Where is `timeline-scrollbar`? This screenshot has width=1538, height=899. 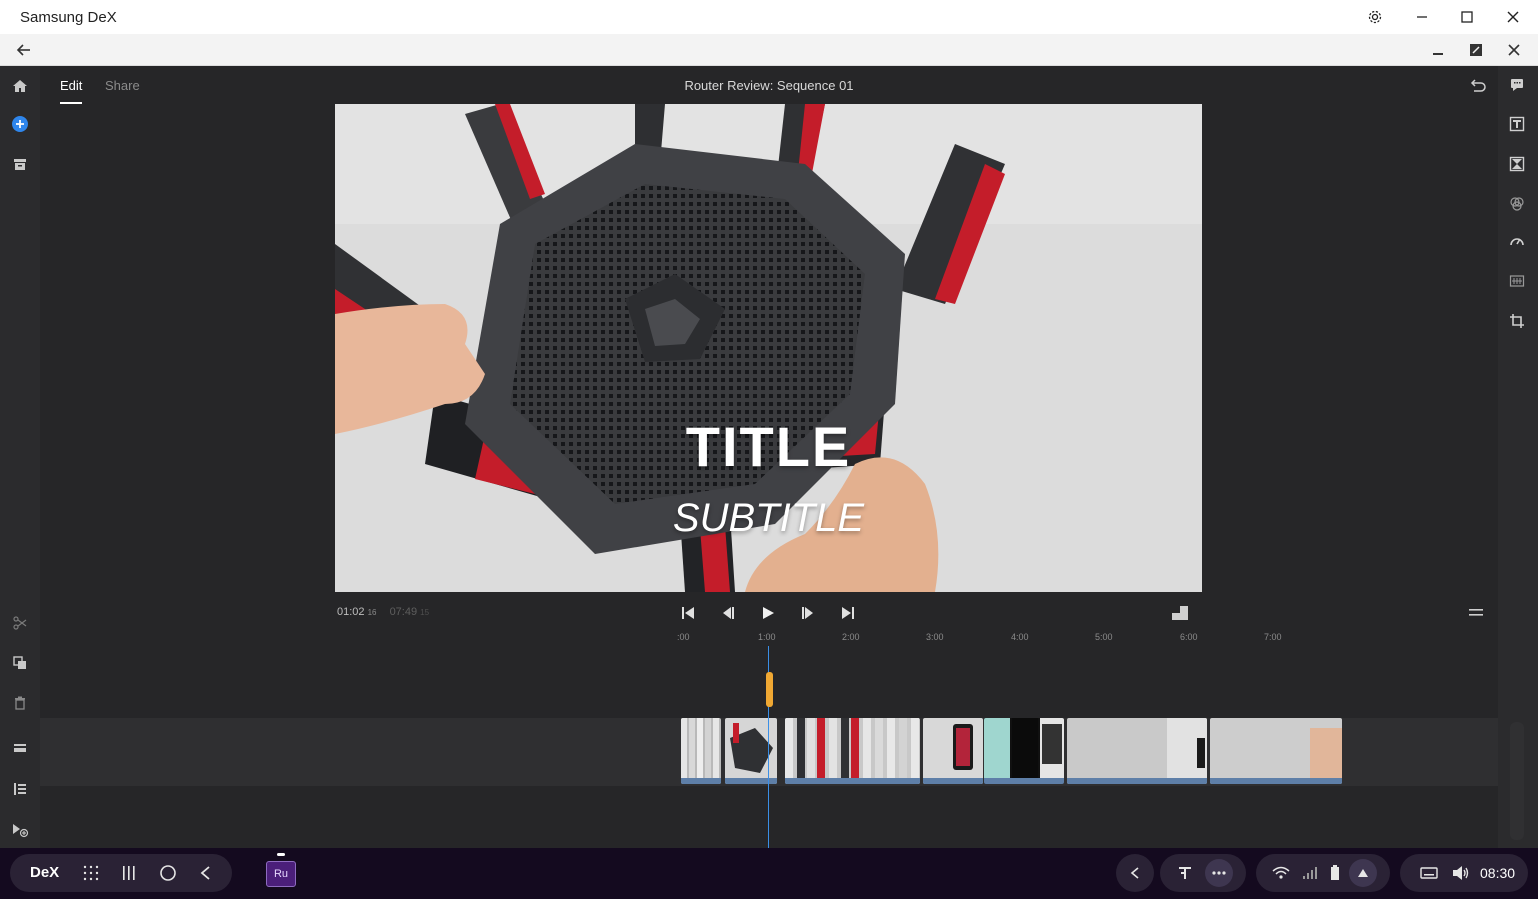 timeline-scrollbar is located at coordinates (1517, 781).